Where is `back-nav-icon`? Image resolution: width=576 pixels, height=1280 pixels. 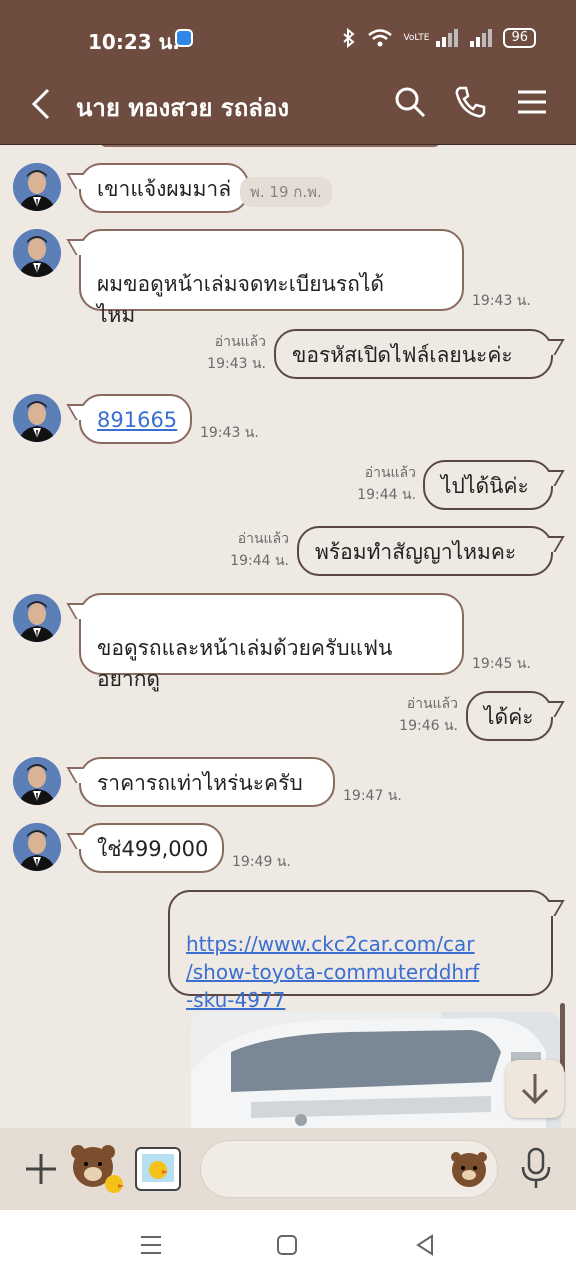
back-nav-icon is located at coordinates (425, 1245).